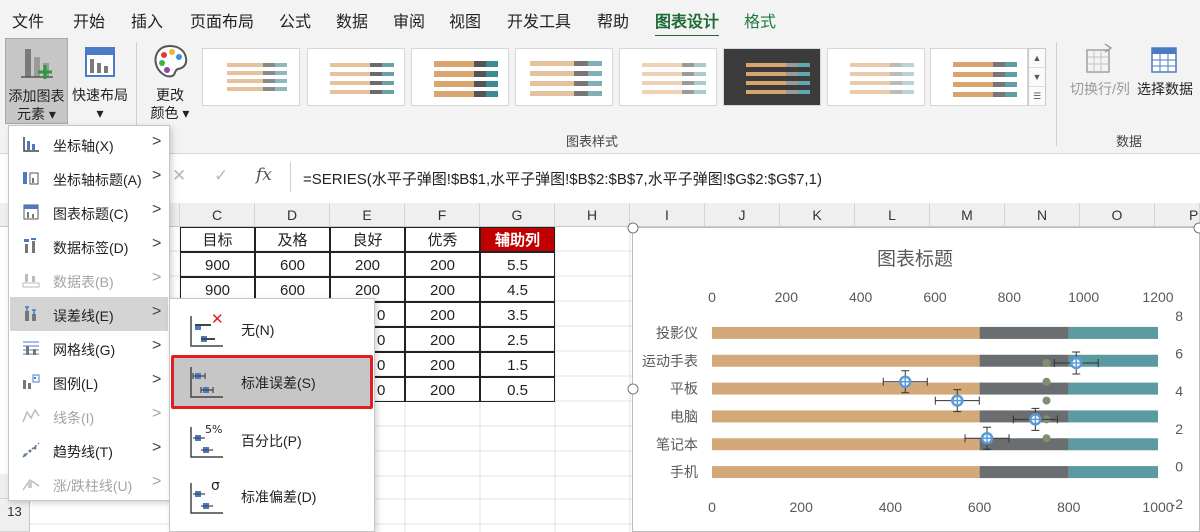 The width and height of the screenshot is (1200, 532). Describe the element at coordinates (517, 389) in the screenshot. I see `table-cell: 0.5` at that location.